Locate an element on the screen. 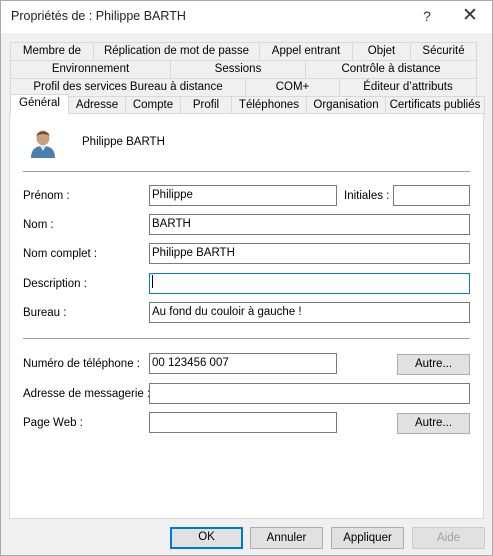 The width and height of the screenshot is (493, 556). office-label: Bureau : is located at coordinates (45, 313).